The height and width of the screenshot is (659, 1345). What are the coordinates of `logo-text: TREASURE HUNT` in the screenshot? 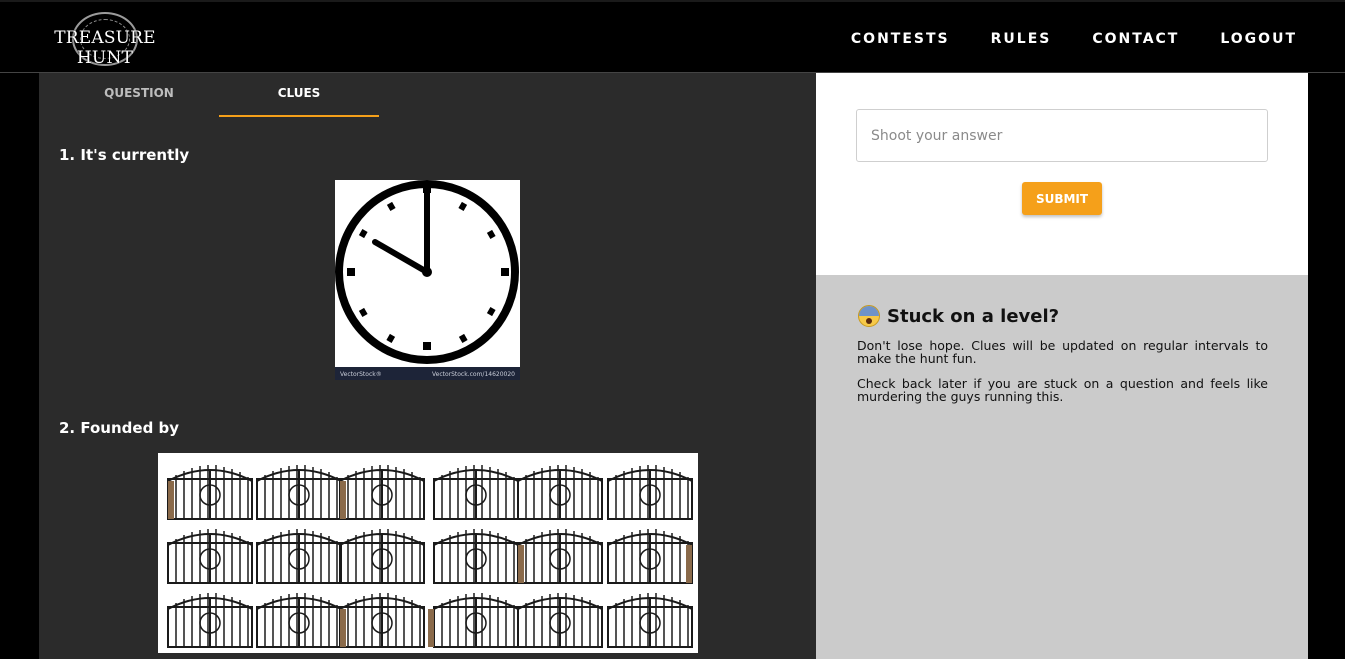 It's located at (105, 48).